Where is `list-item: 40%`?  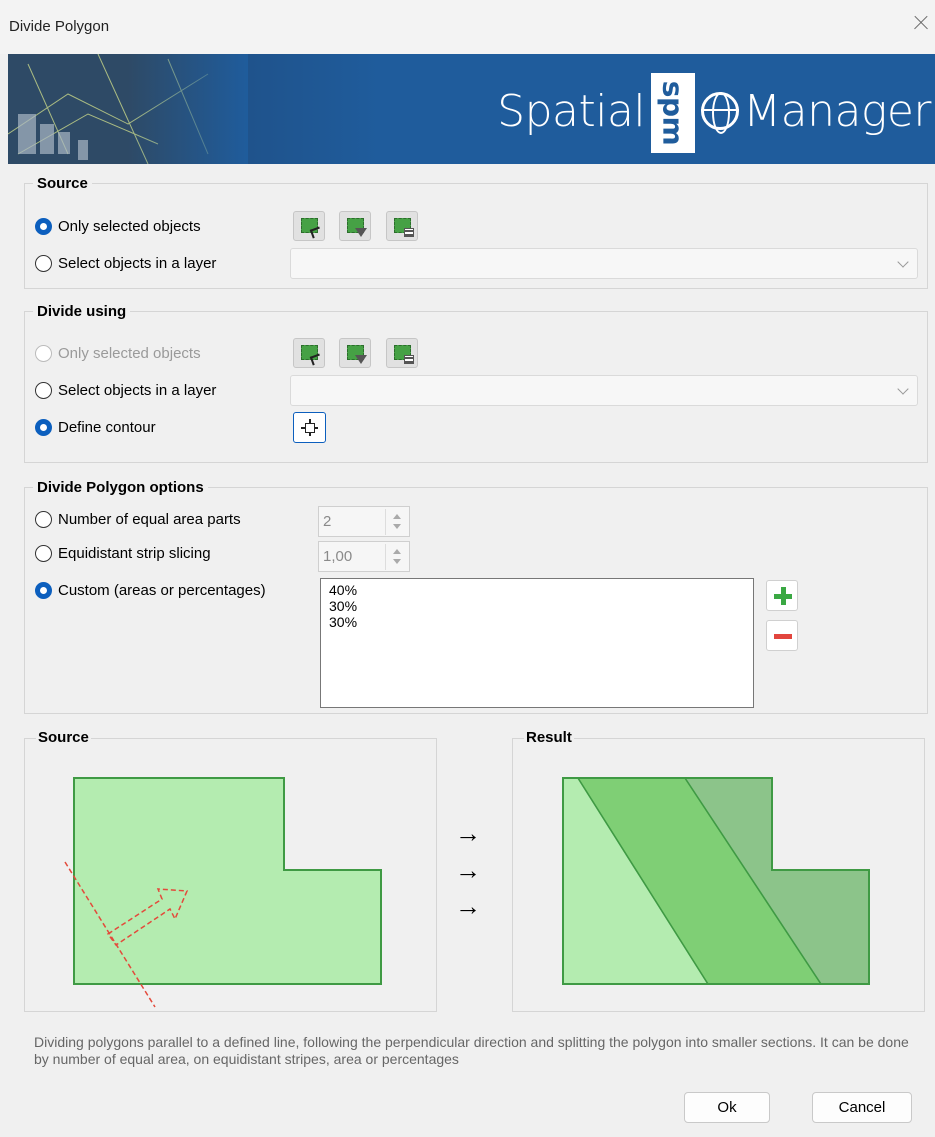
list-item: 40% is located at coordinates (537, 590).